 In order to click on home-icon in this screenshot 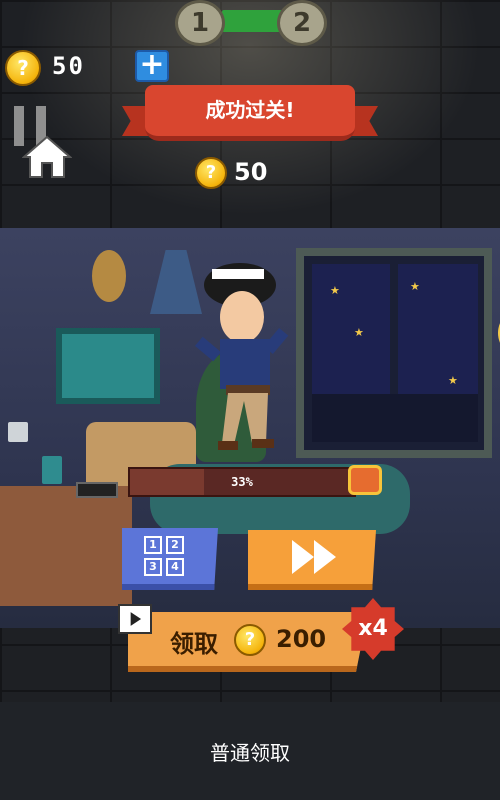, I will do `click(47, 157)`.